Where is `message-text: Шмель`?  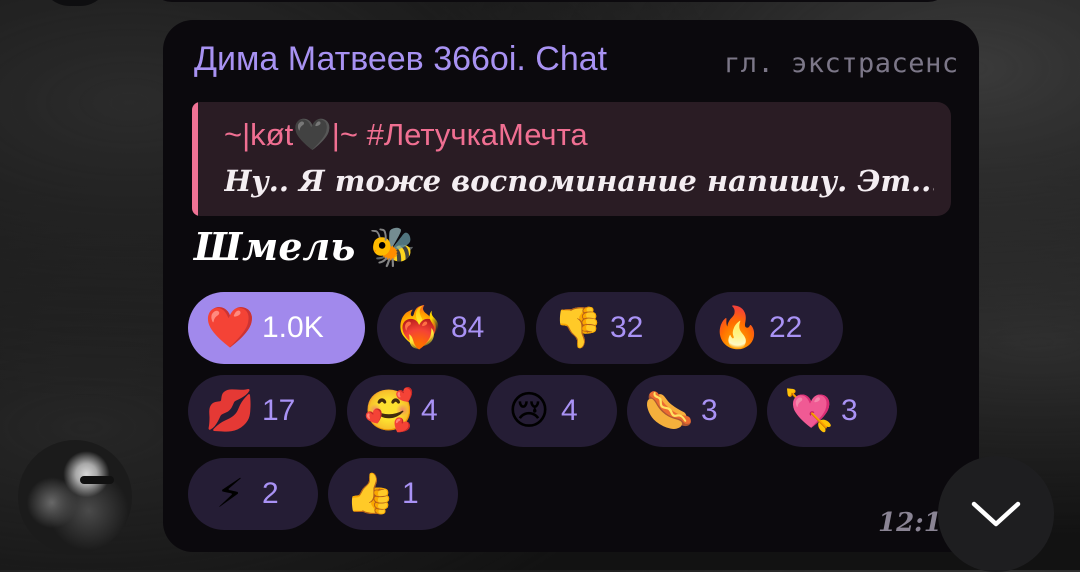 message-text: Шмель is located at coordinates (275, 246).